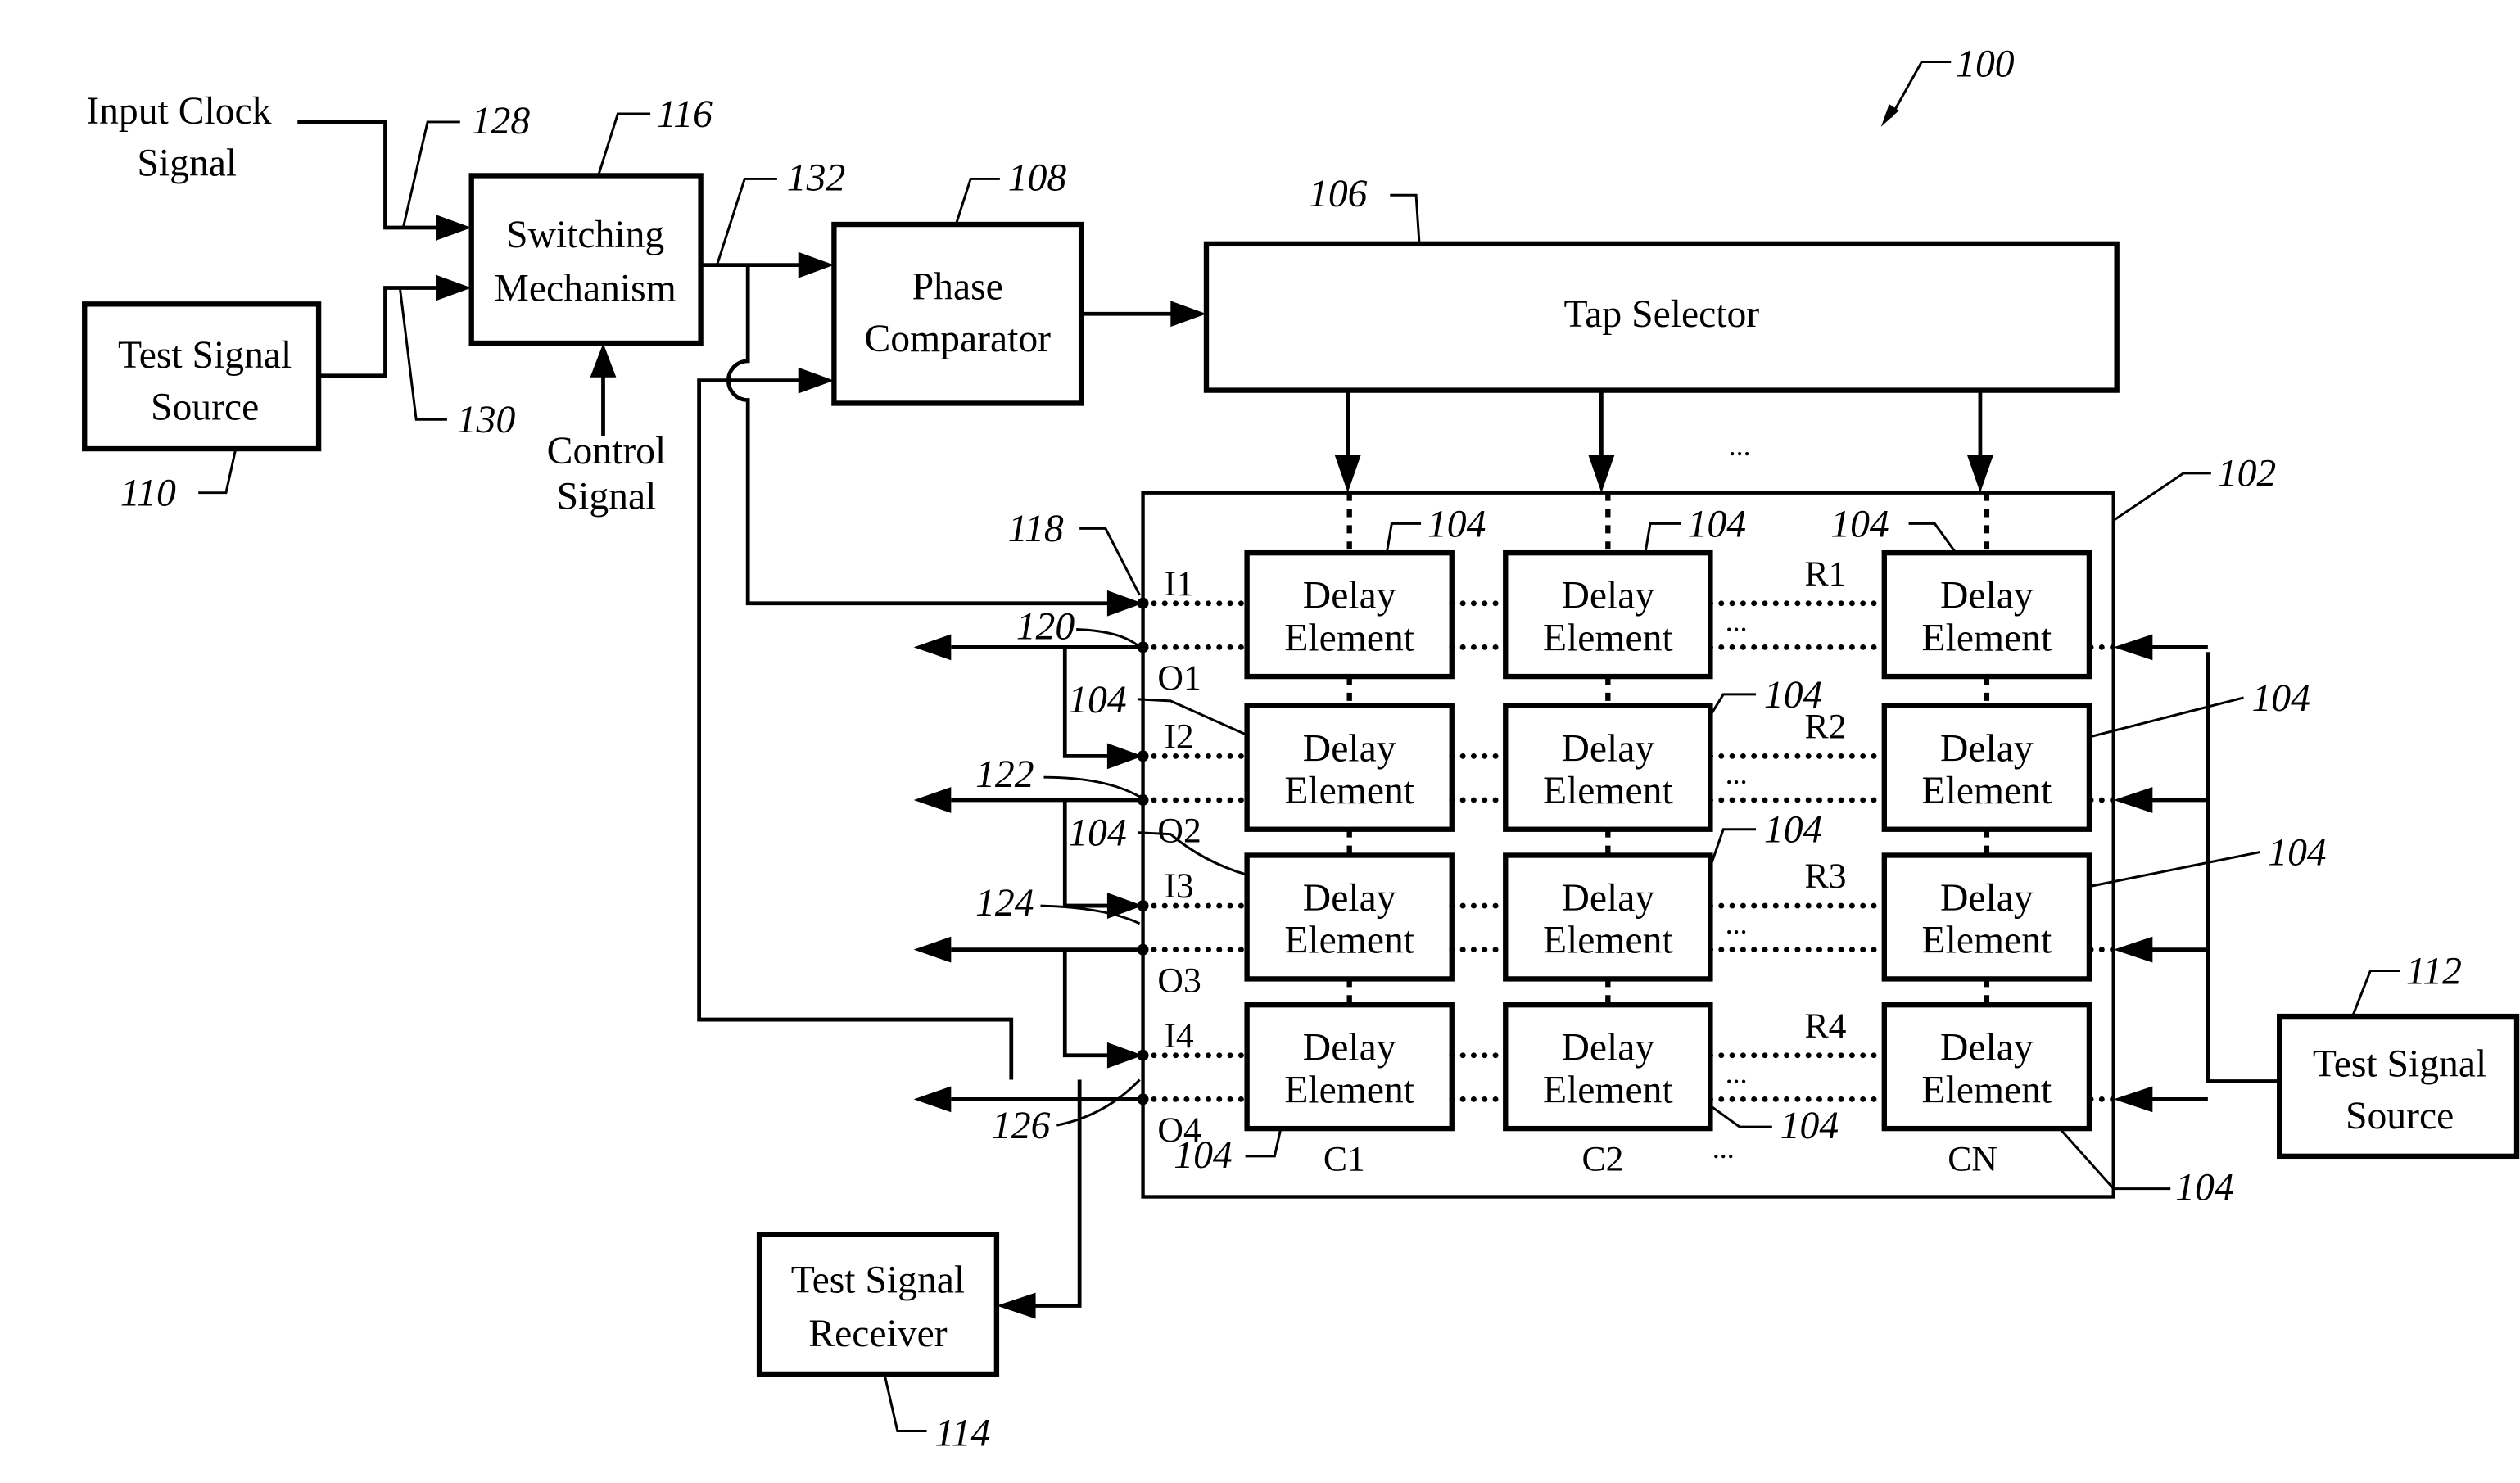  I want to click on row-c1-c2-dots, so click(1479, 1077).